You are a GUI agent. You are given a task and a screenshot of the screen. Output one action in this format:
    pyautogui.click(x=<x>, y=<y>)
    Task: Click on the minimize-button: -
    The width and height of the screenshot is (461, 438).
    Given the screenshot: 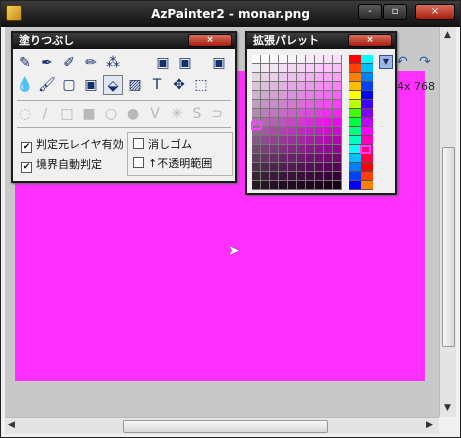 What is the action you would take?
    pyautogui.click(x=370, y=12)
    